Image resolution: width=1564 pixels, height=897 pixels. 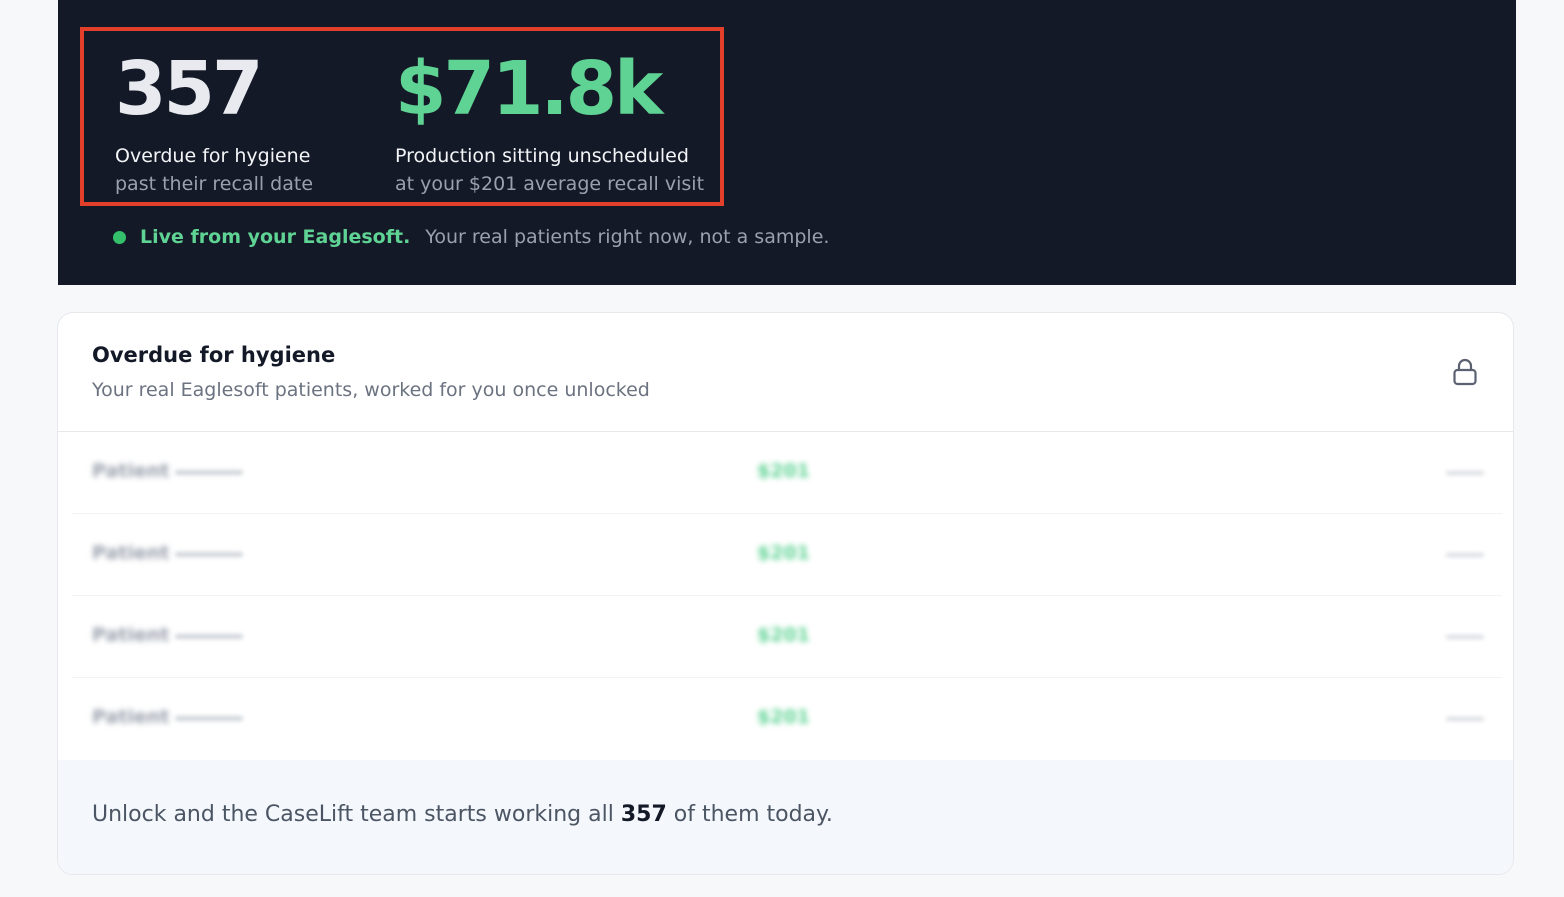 I want to click on live-dot-icon, so click(x=119, y=237).